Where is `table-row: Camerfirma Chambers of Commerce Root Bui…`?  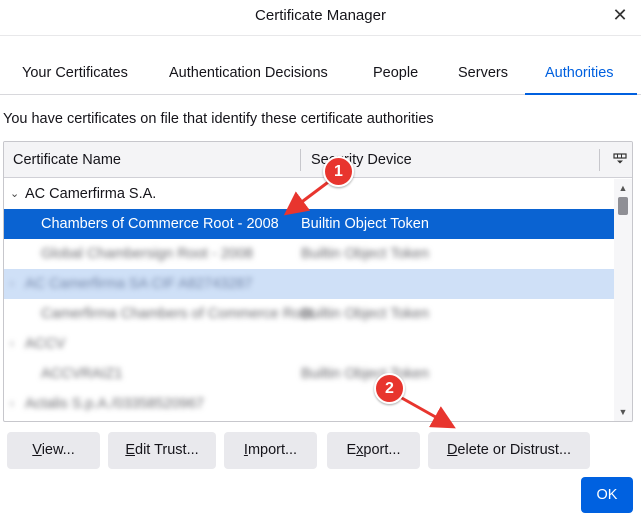 table-row: Camerfirma Chambers of Commerce Root Bui… is located at coordinates (309, 314).